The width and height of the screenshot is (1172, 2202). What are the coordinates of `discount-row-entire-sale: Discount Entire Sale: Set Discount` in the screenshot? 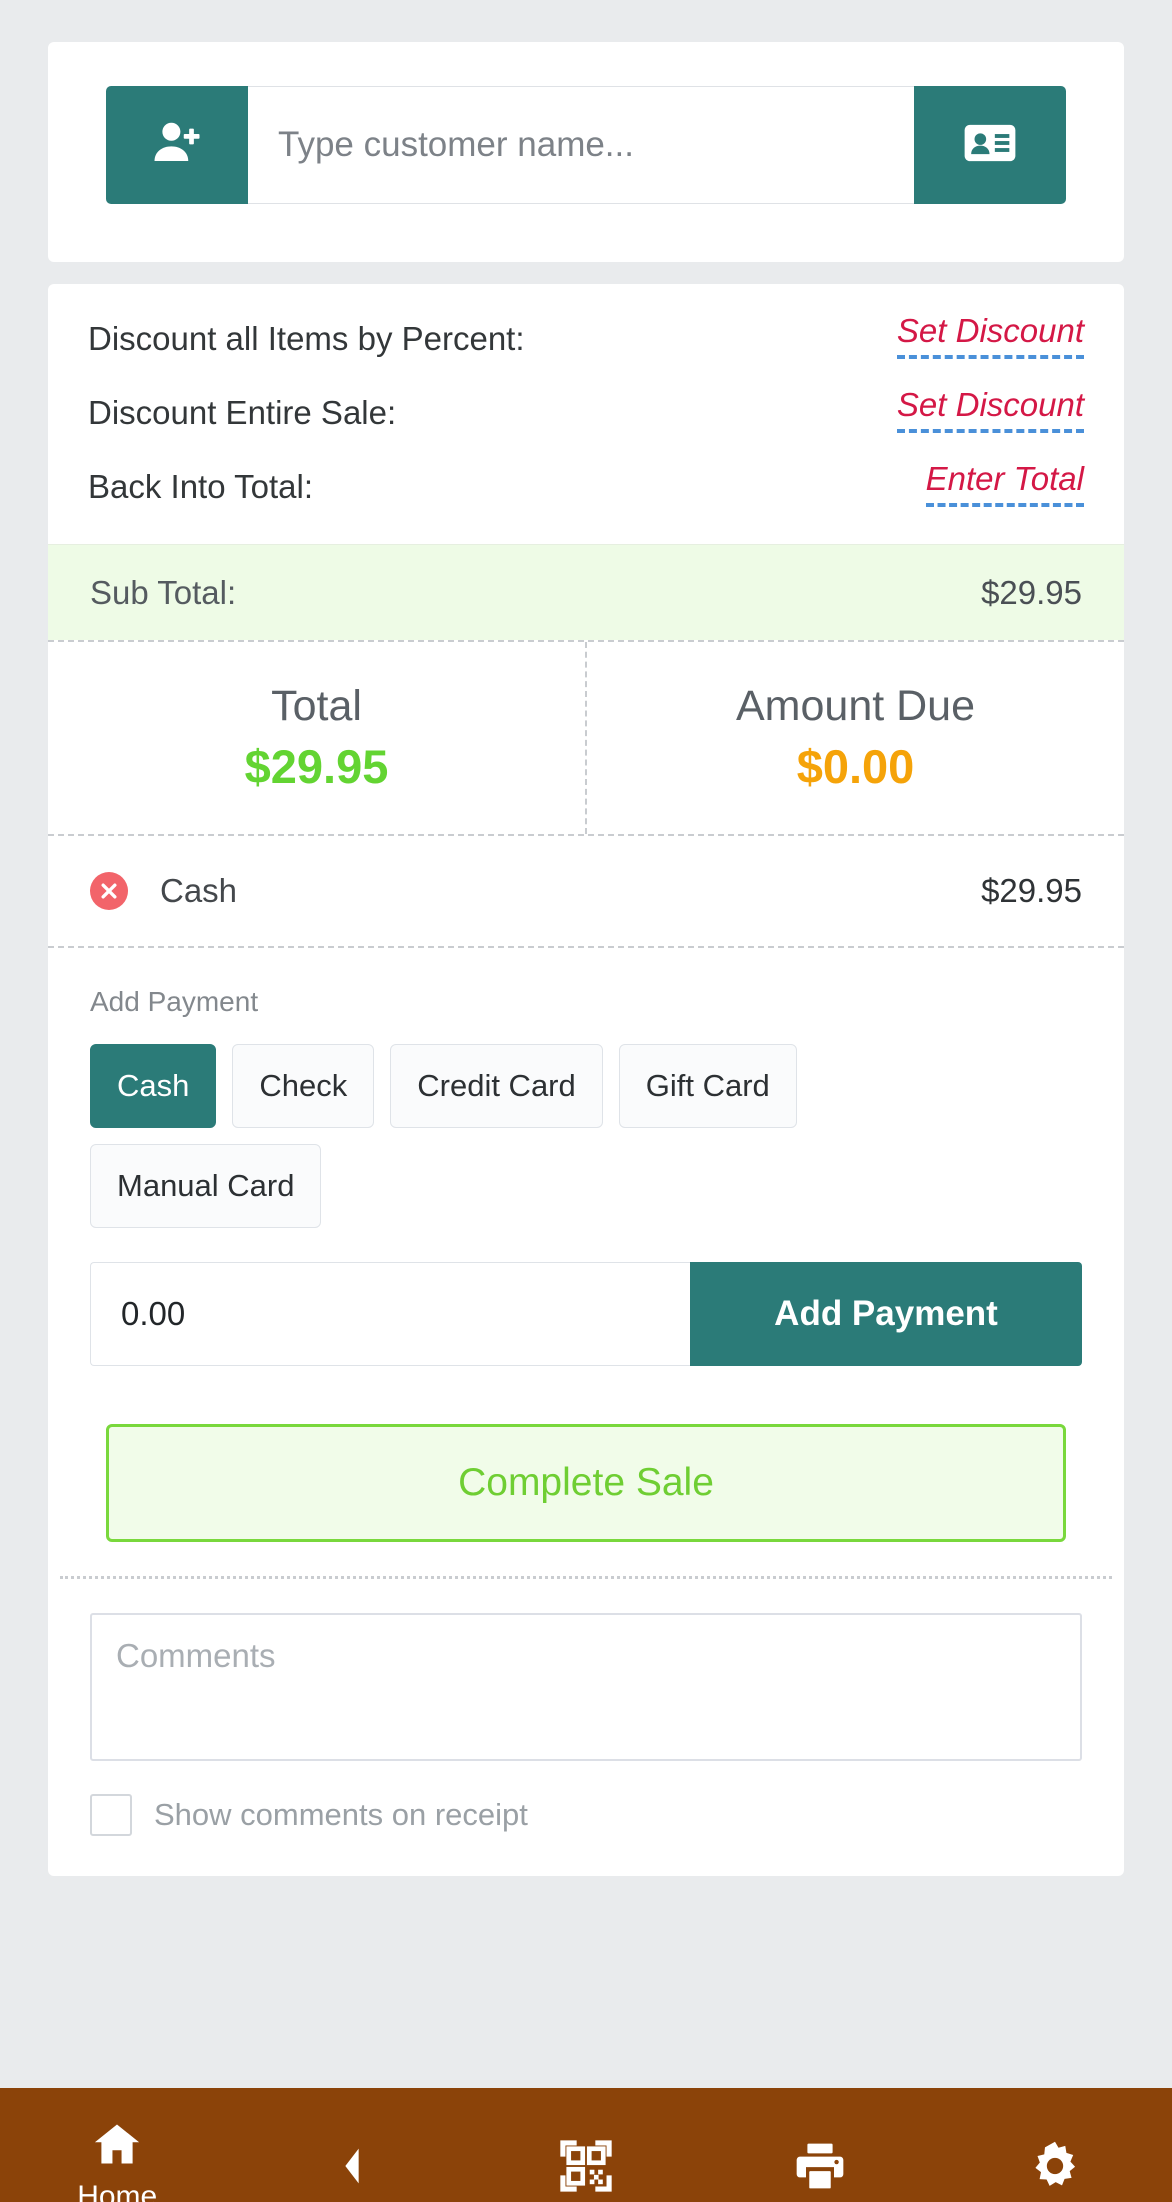 It's located at (586, 416).